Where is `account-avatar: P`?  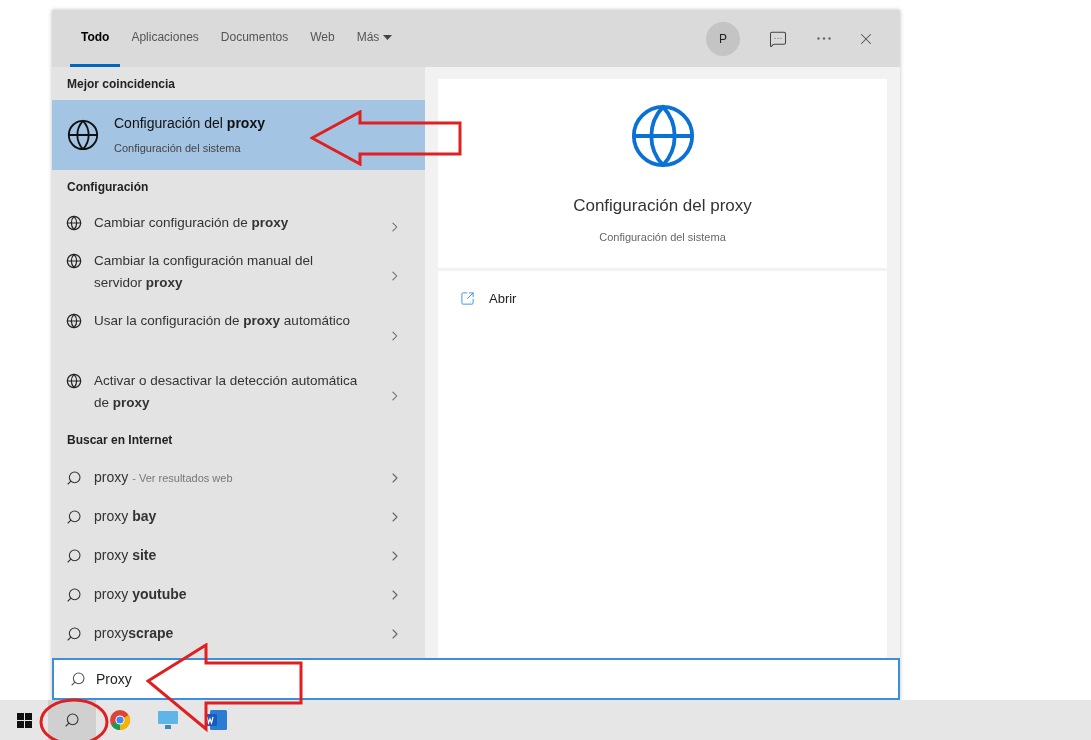
account-avatar: P is located at coordinates (723, 38).